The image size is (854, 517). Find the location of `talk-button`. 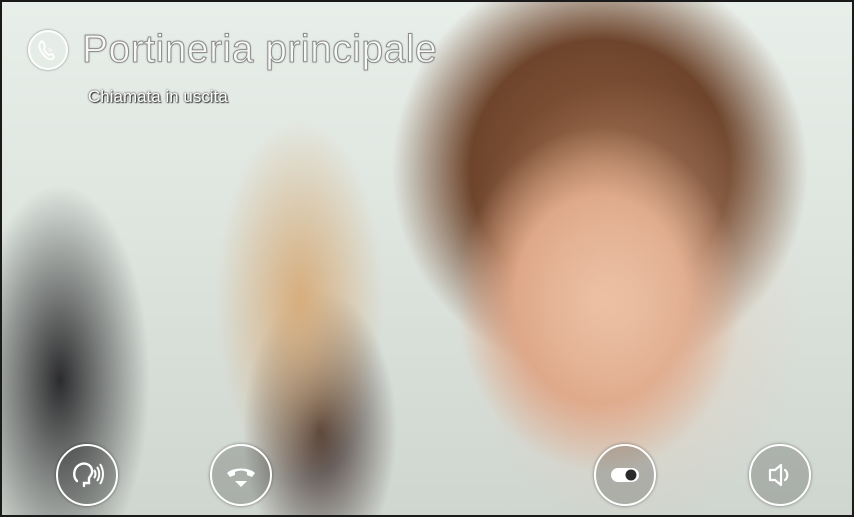

talk-button is located at coordinates (87, 475).